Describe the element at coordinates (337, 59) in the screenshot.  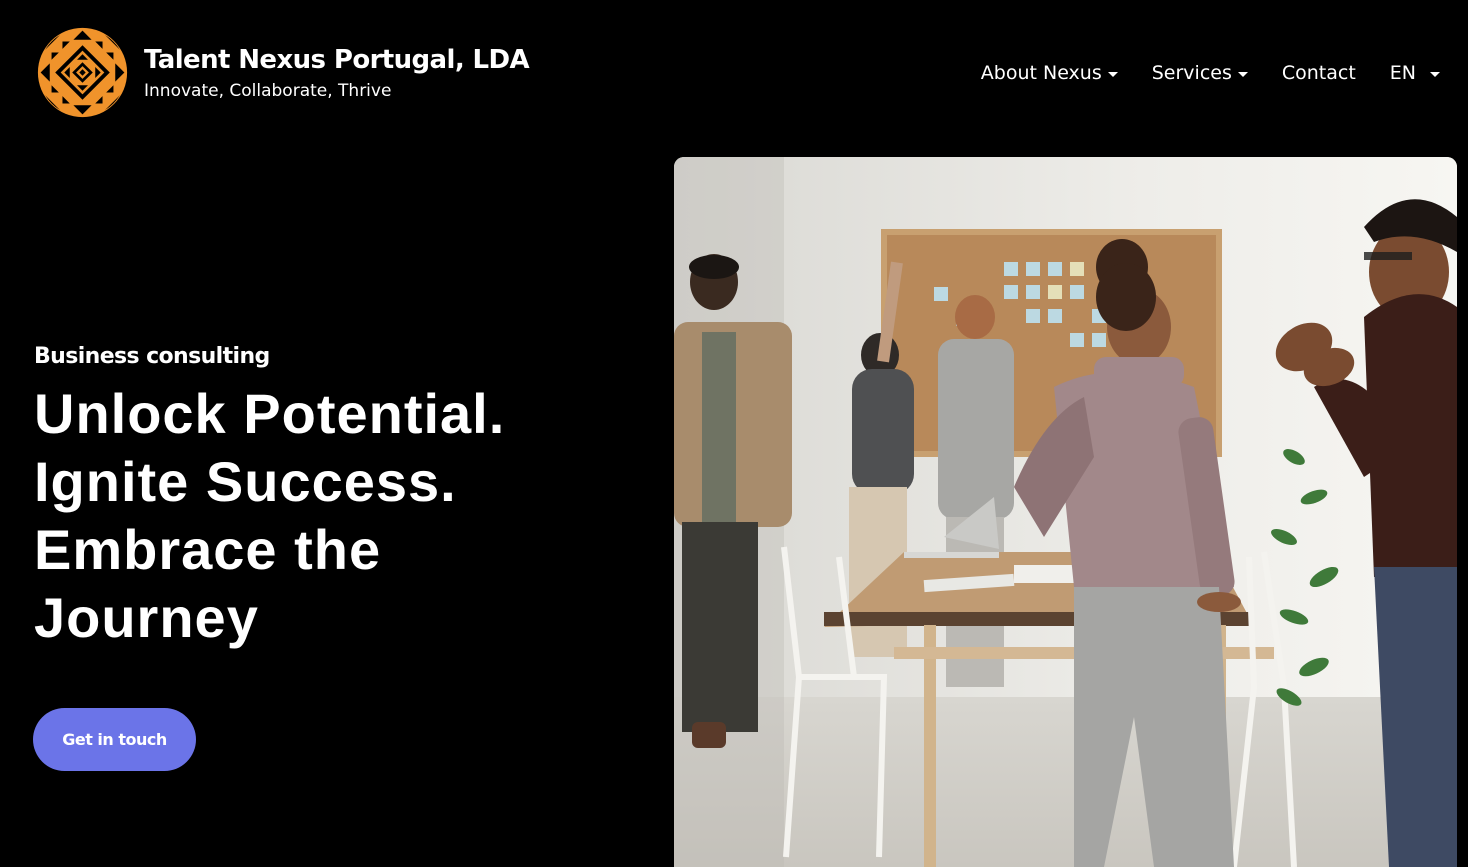
I see `brand-name: Talent Nexus Portugal, LDA` at that location.